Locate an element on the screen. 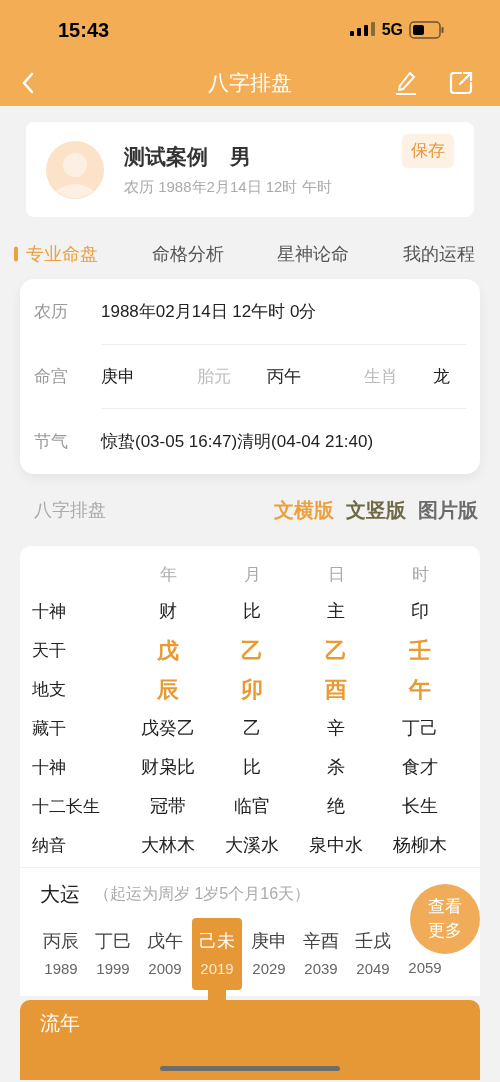 This screenshot has width=500, height=1082. field-label: 农历 is located at coordinates (51, 311).